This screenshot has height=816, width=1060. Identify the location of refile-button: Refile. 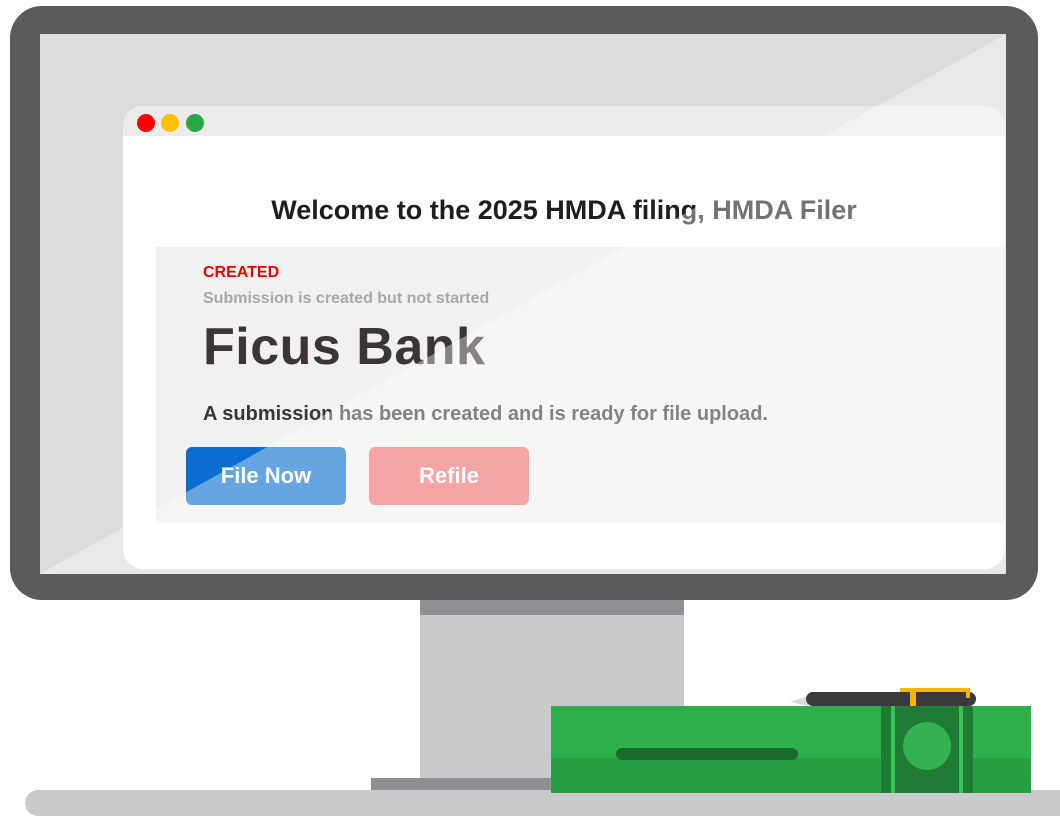
(449, 476).